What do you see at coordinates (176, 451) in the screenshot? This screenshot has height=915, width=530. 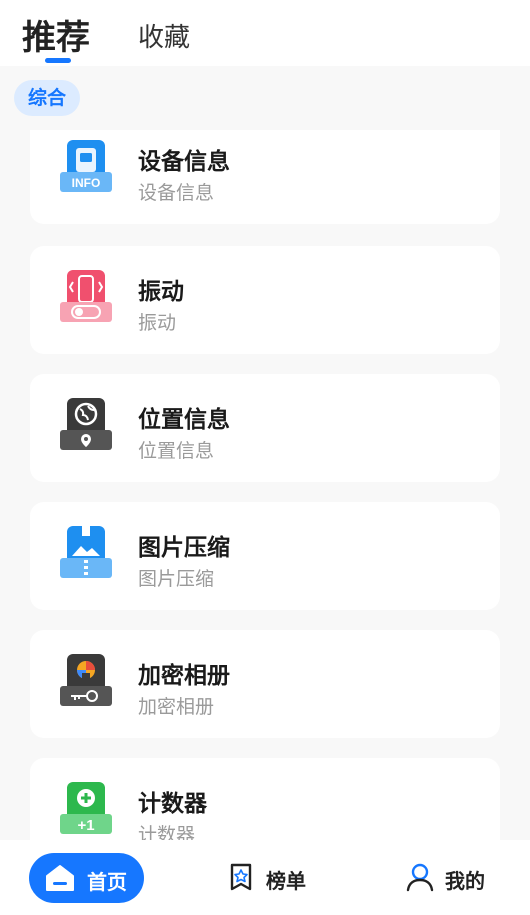 I see `tool-subtitle: 位置信息` at bounding box center [176, 451].